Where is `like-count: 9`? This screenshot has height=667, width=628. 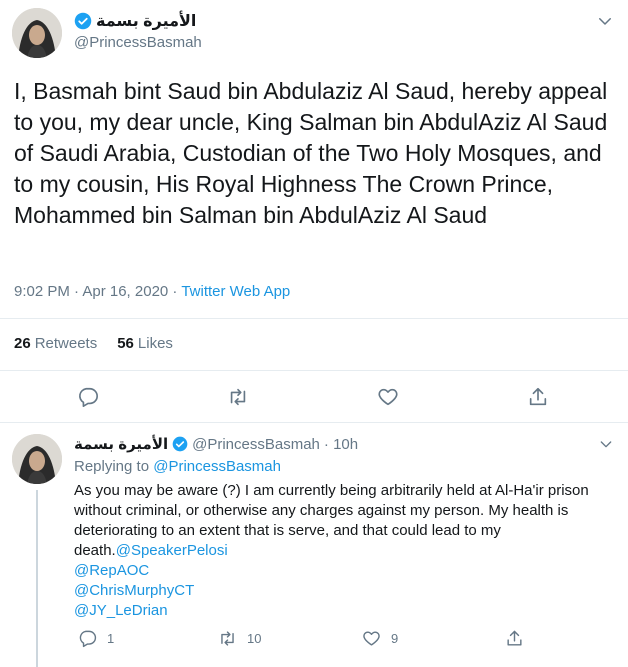
like-count: 9 is located at coordinates (395, 638).